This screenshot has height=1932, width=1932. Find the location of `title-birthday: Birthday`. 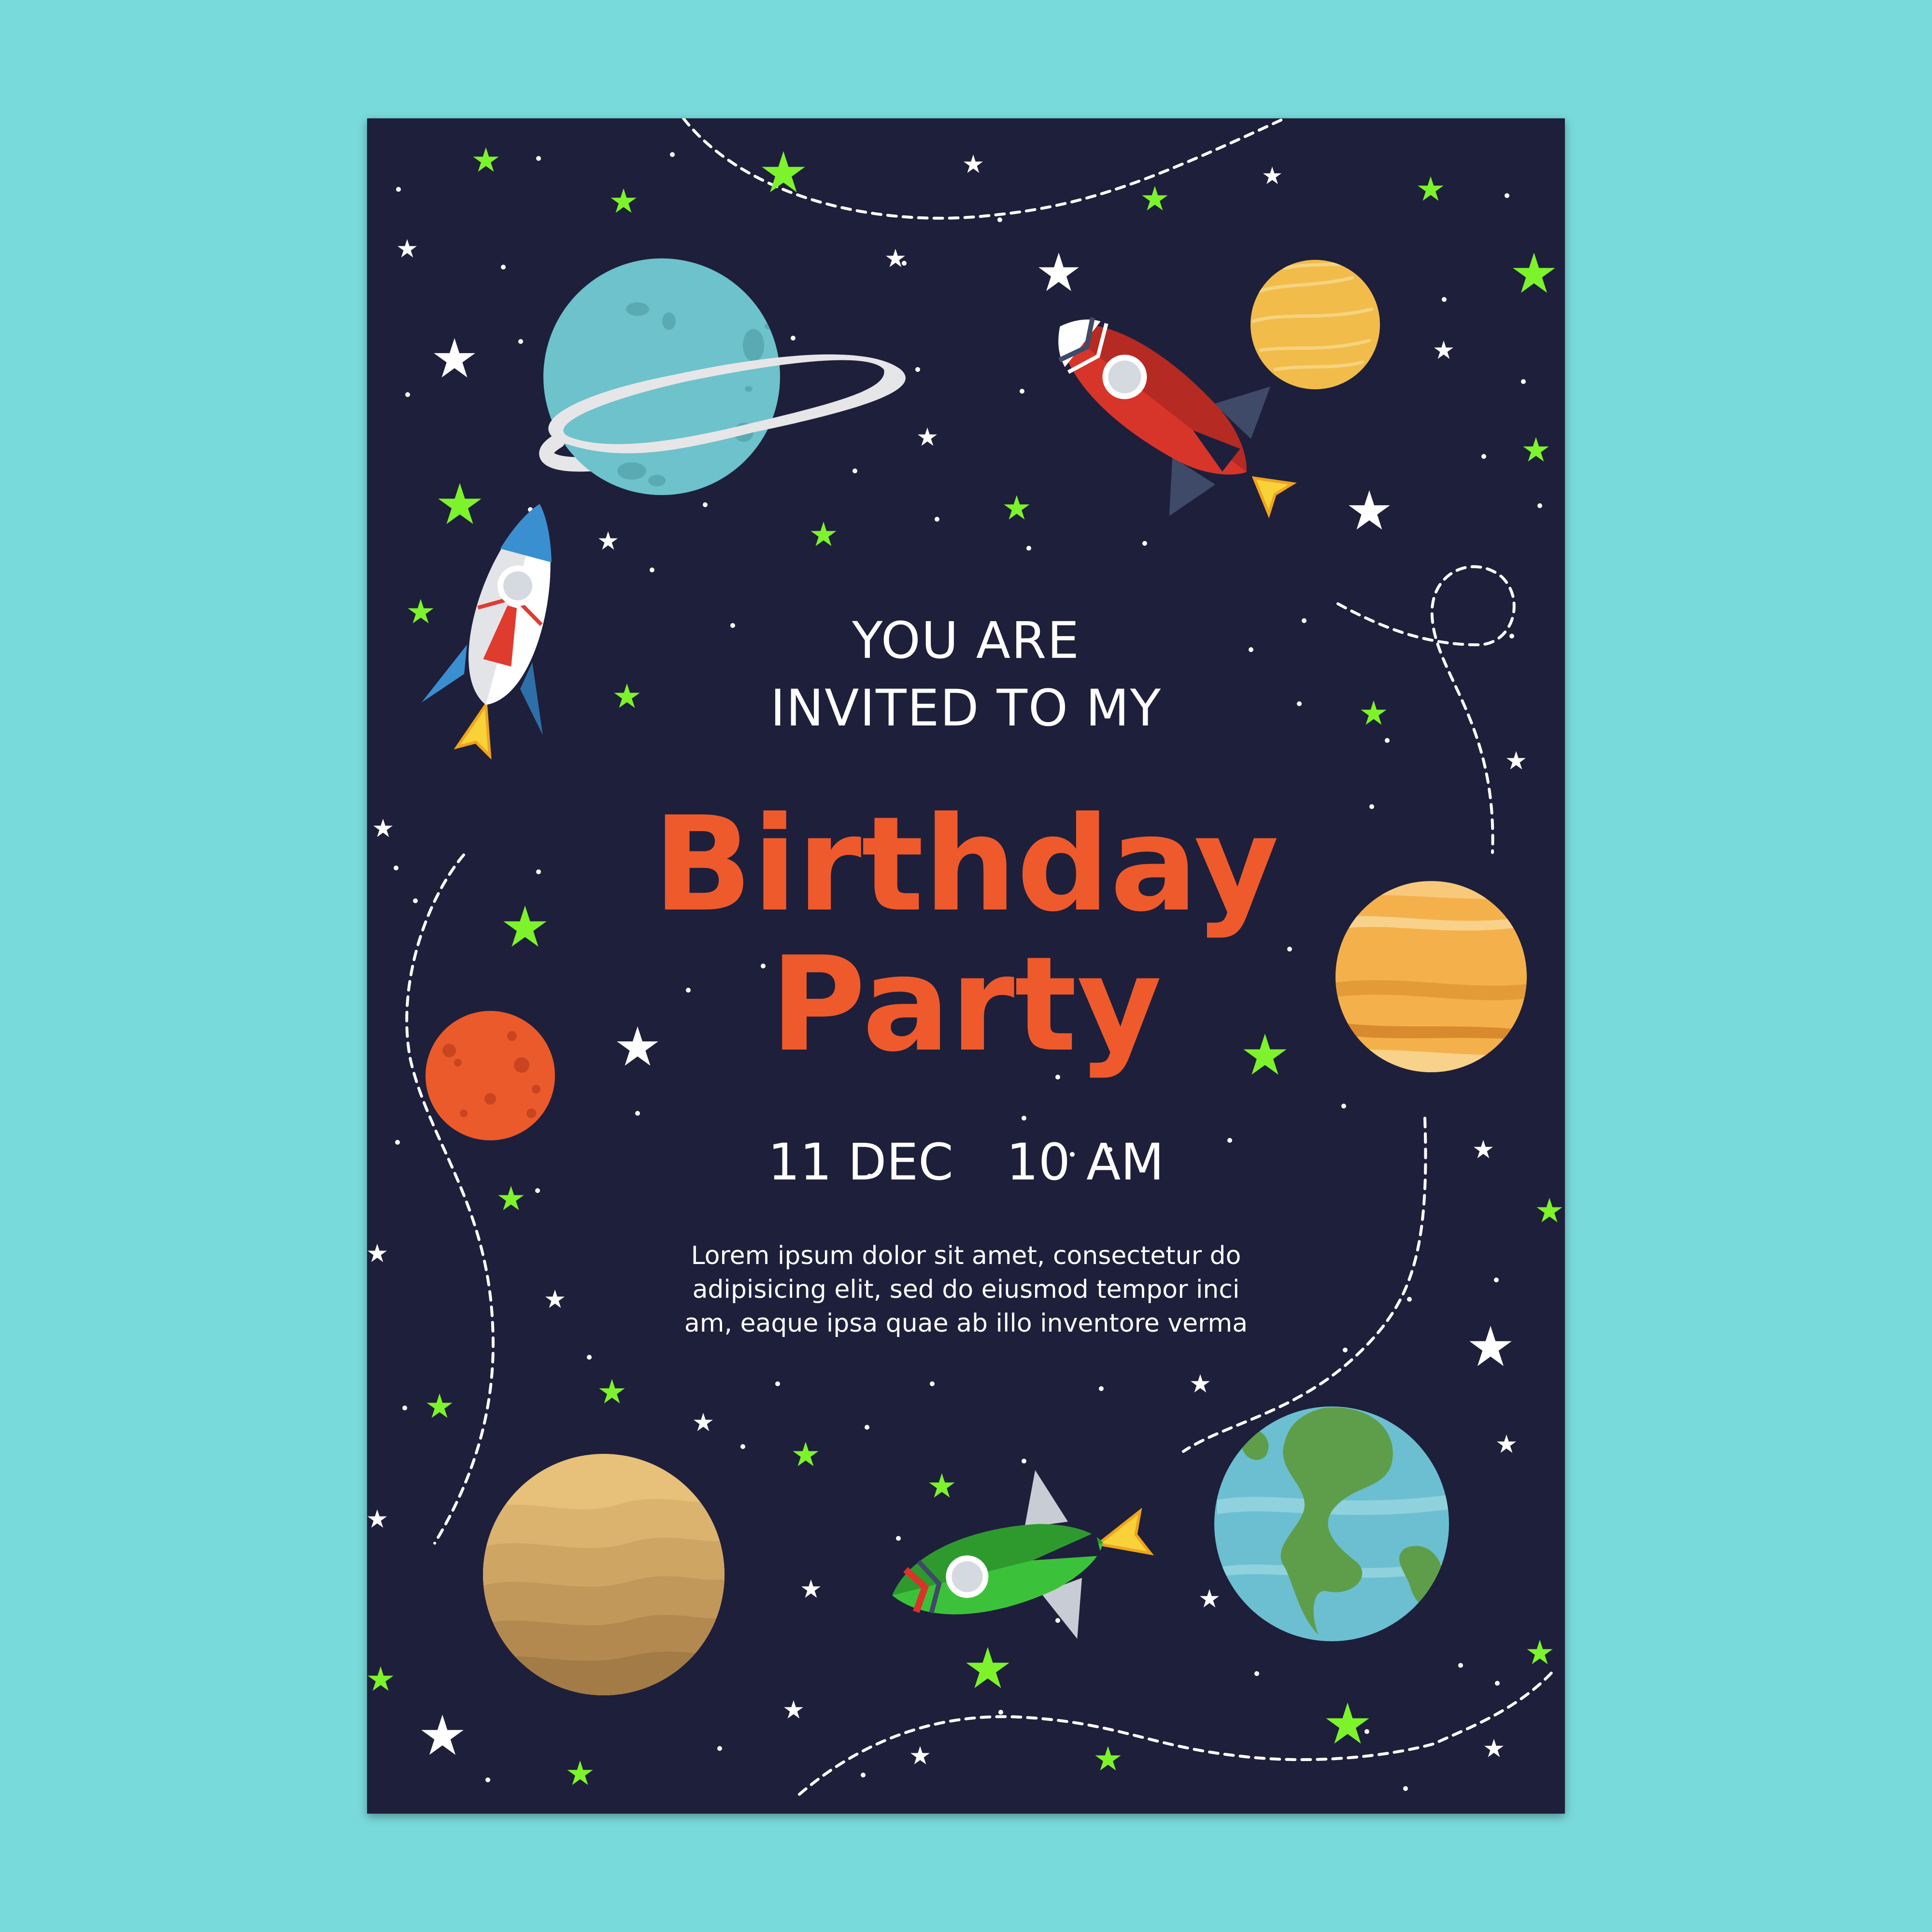

title-birthday: Birthday is located at coordinates (966, 864).